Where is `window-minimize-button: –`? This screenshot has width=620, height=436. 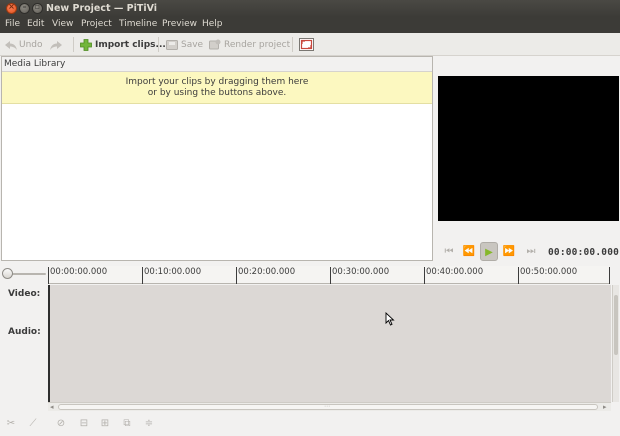 window-minimize-button: – is located at coordinates (24, 8).